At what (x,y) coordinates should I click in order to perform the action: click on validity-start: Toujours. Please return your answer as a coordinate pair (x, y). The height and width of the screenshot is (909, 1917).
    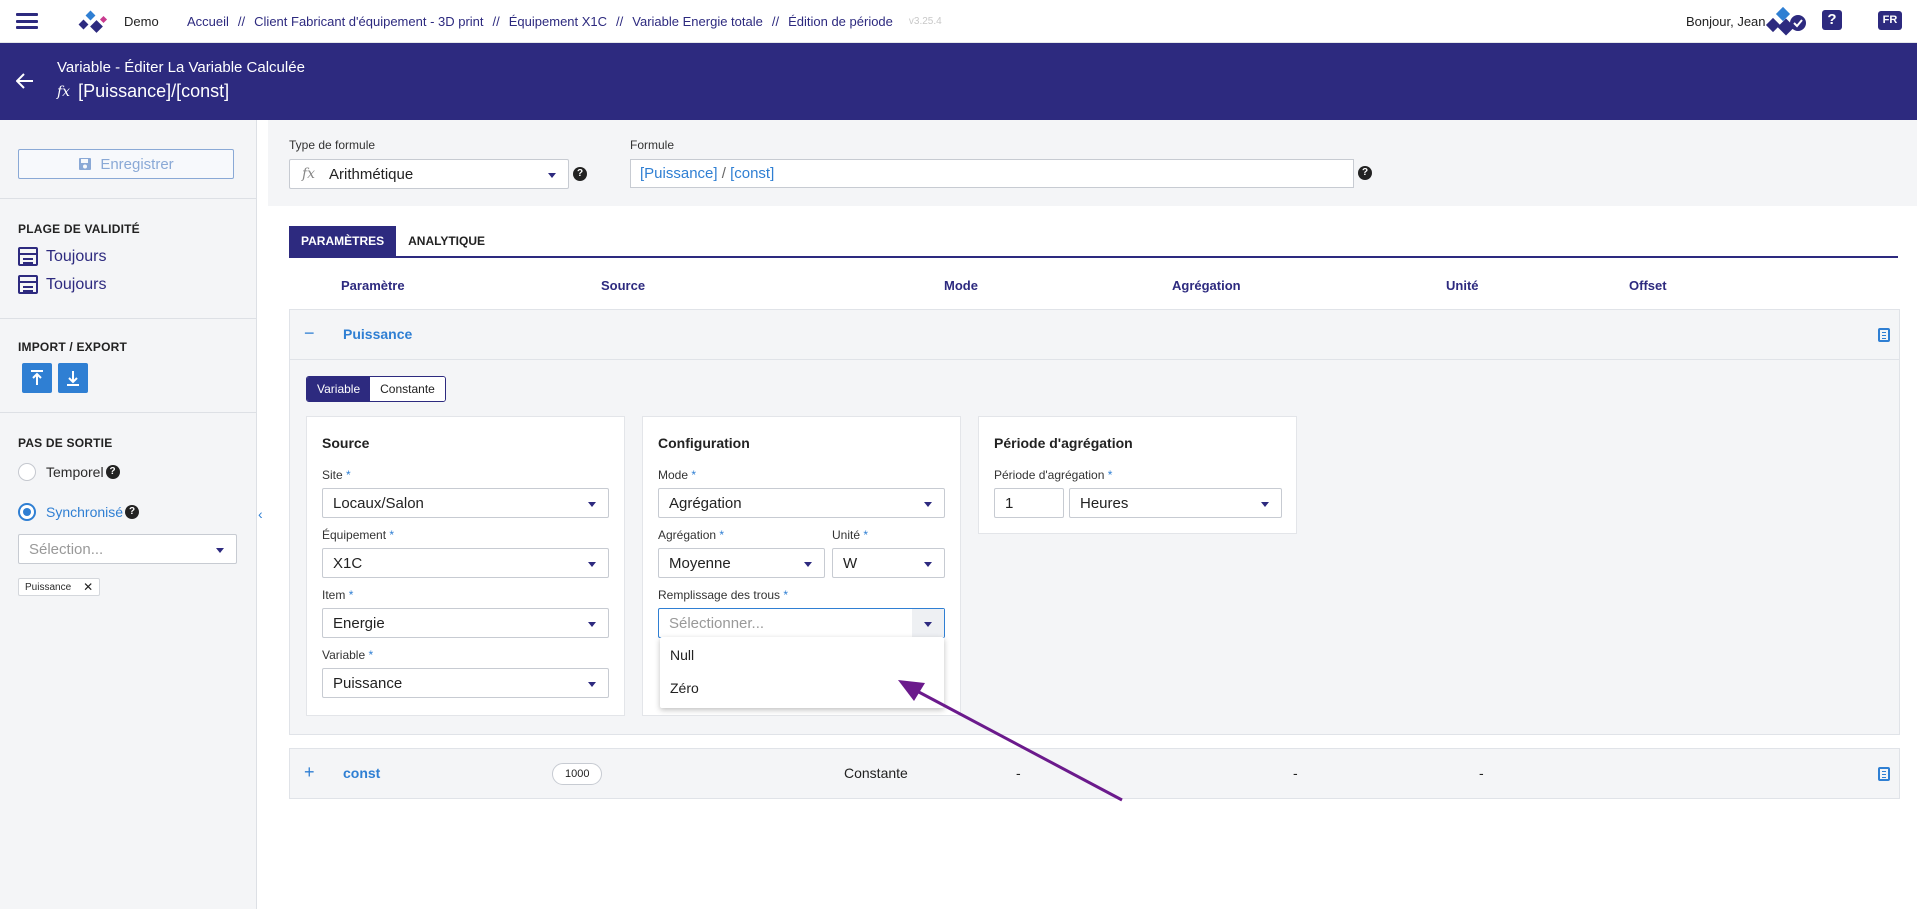
    Looking at the image, I should click on (62, 256).